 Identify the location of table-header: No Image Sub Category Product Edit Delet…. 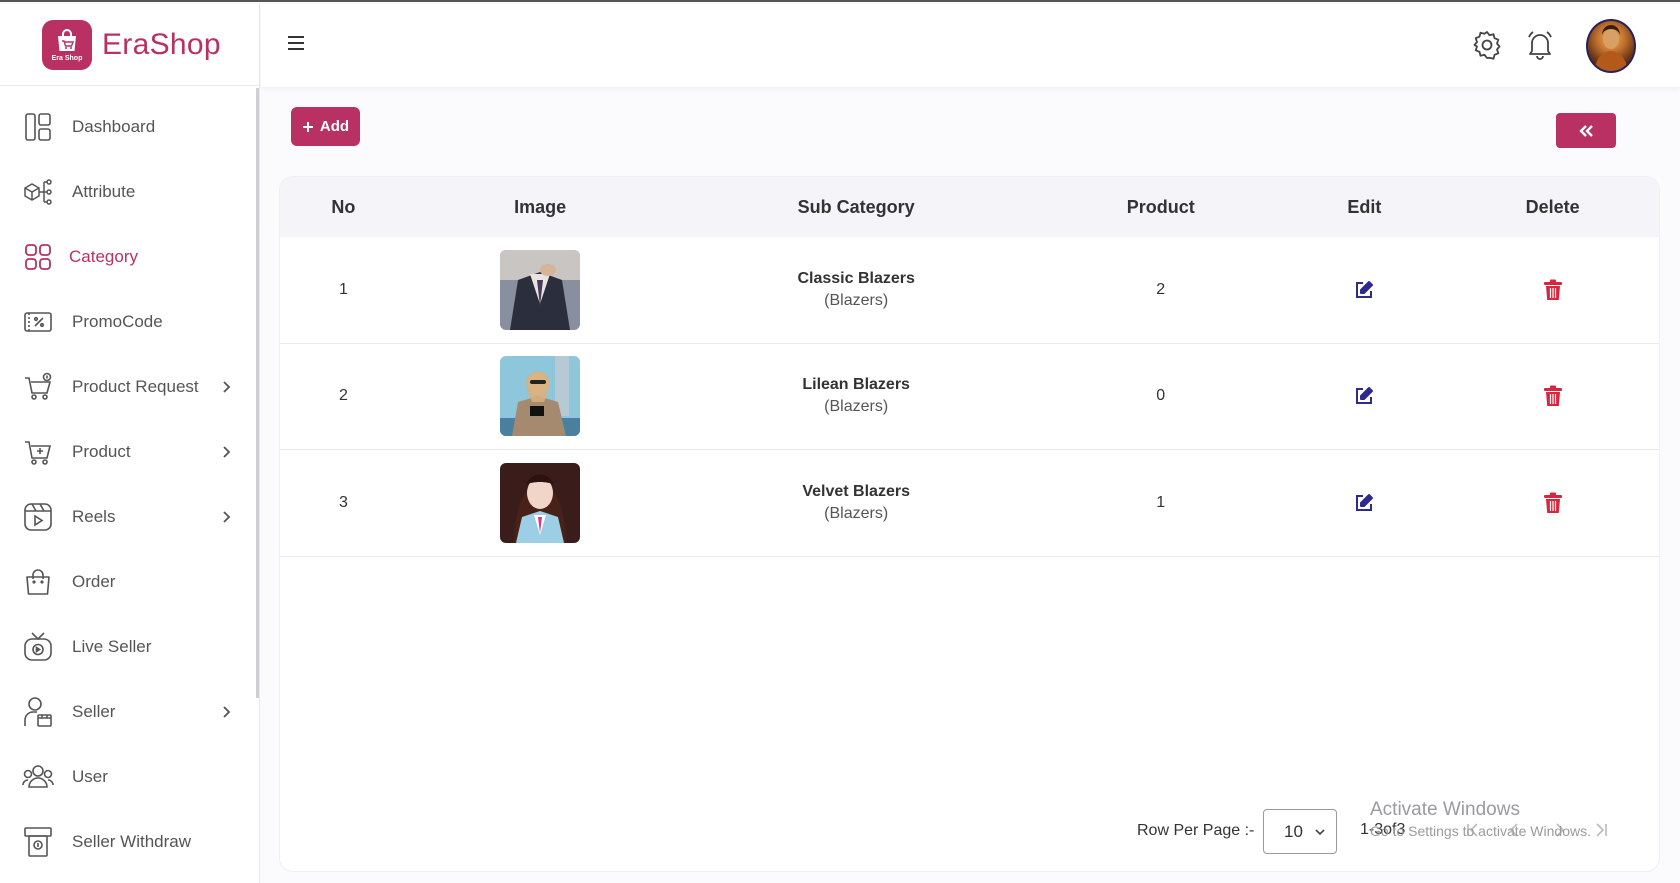
(969, 207).